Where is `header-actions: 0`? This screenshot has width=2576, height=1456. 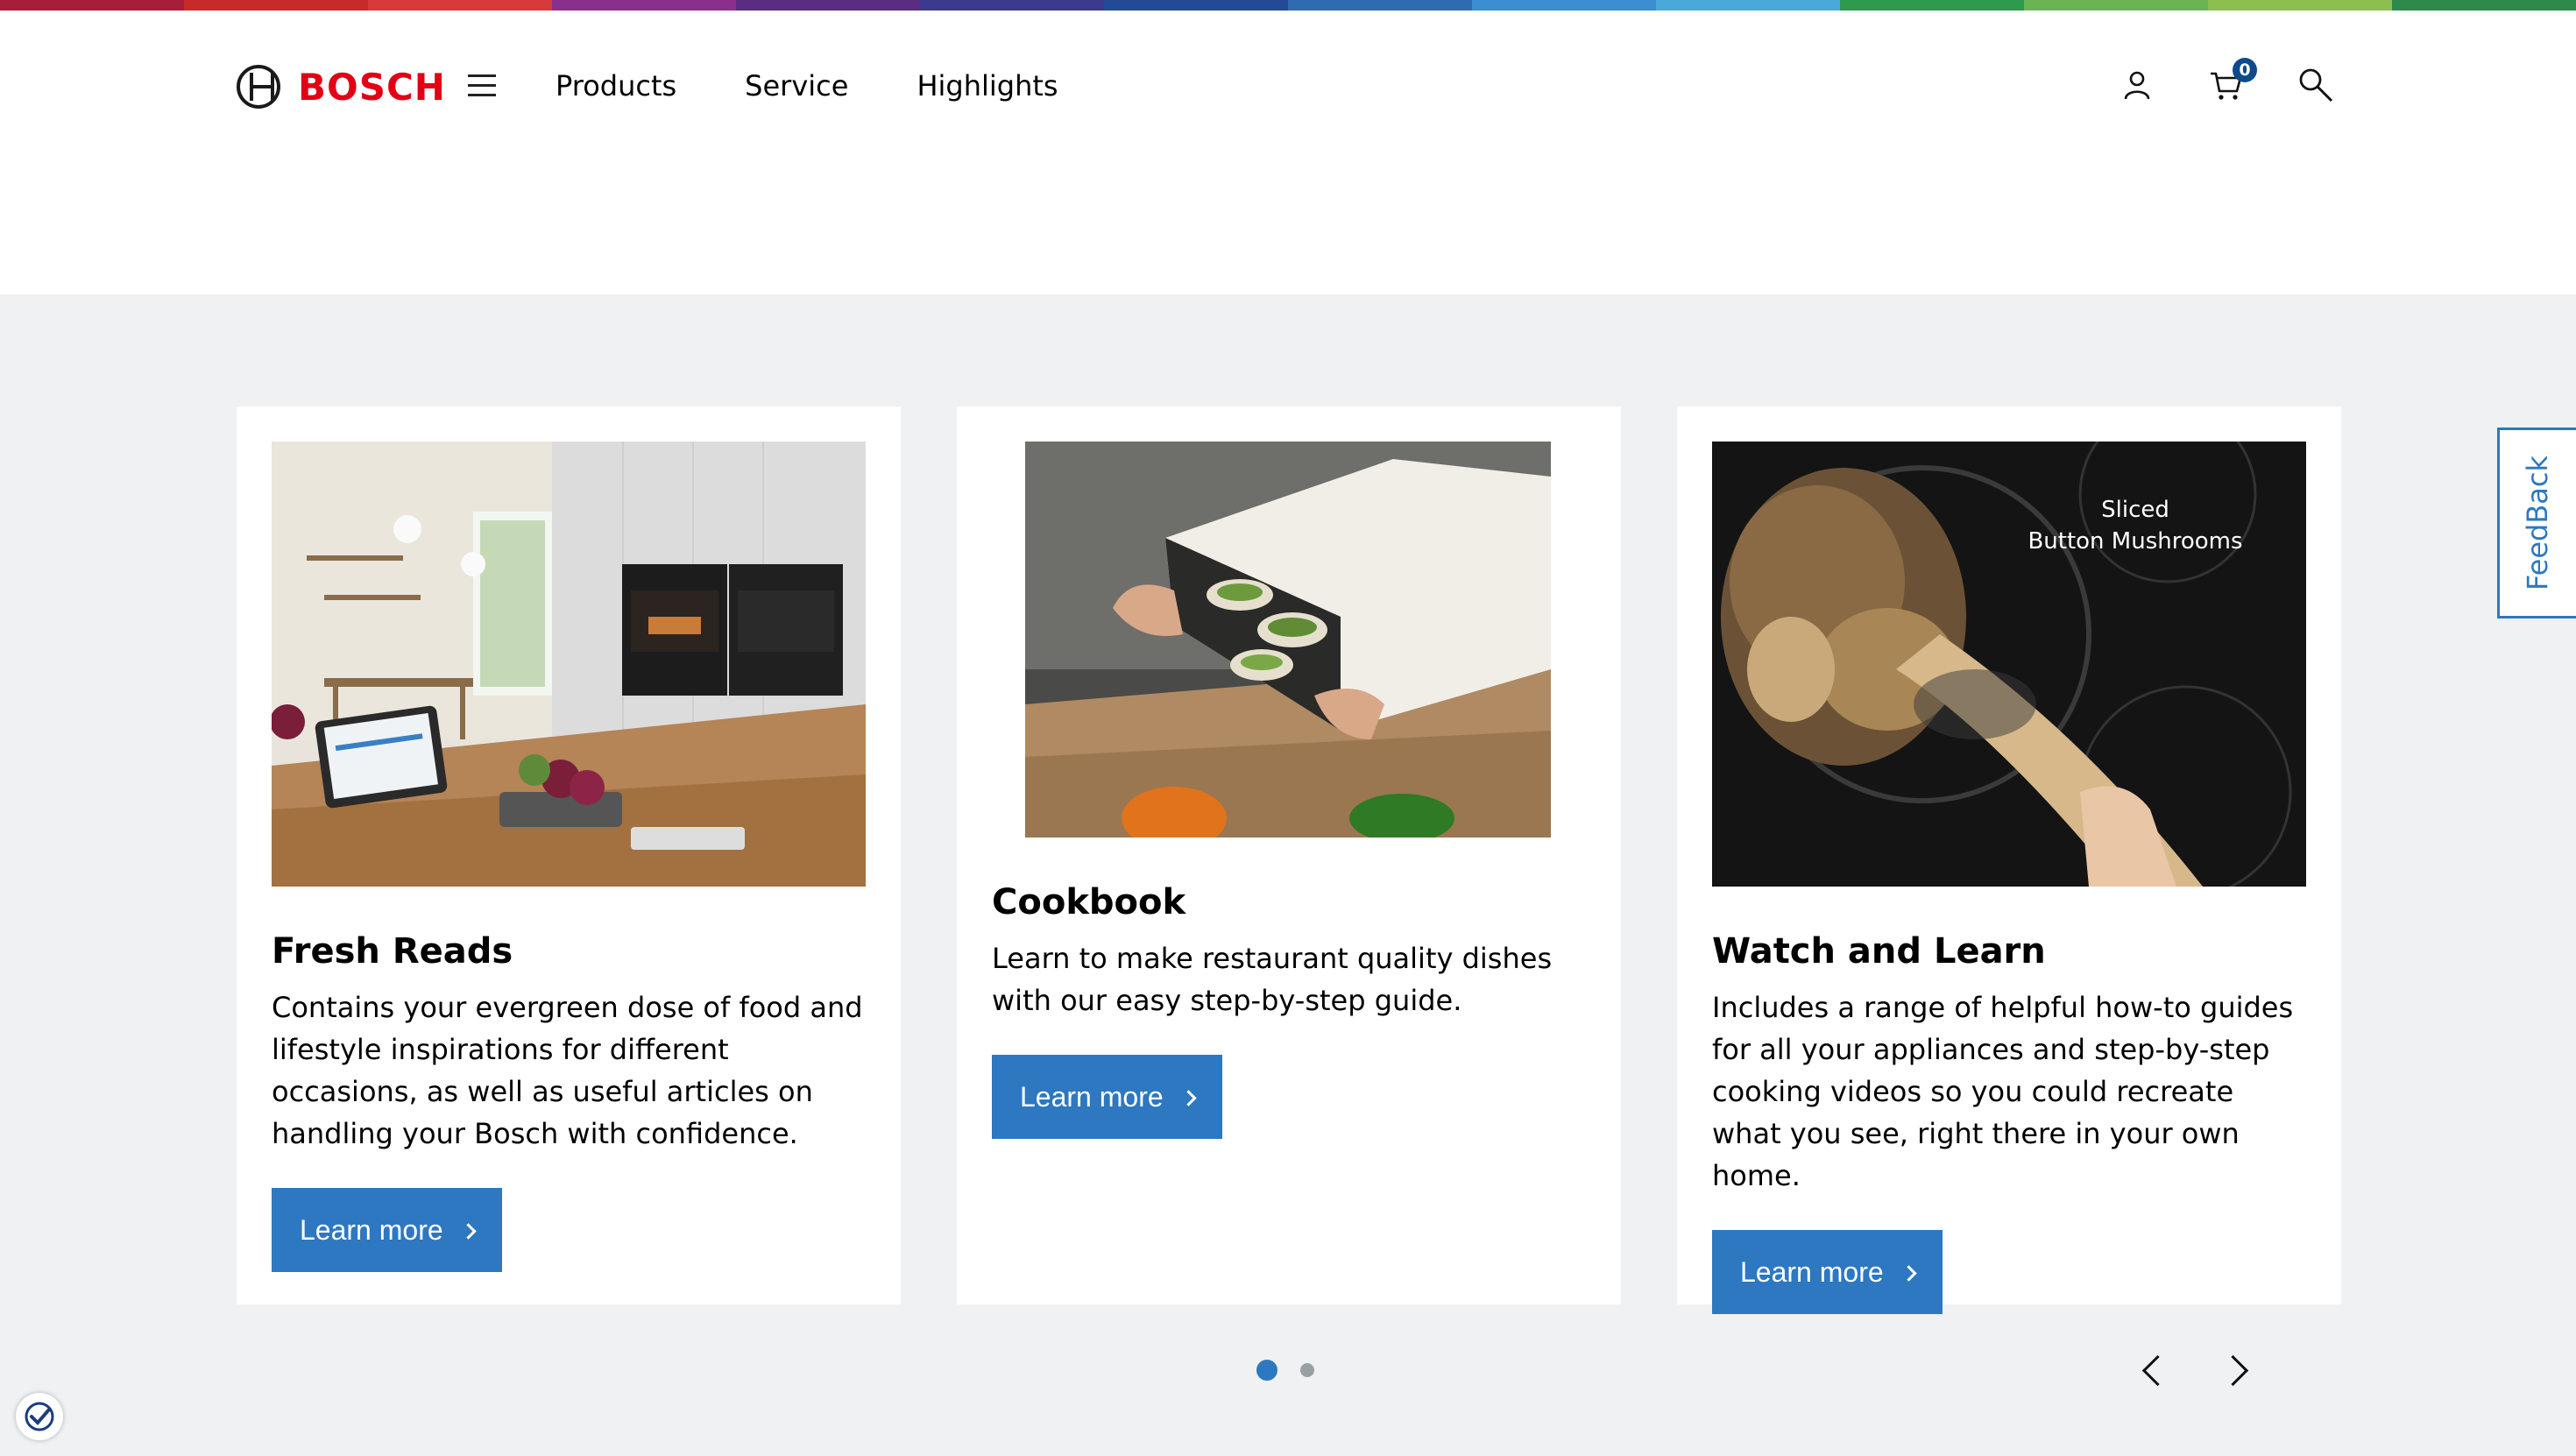 header-actions: 0 is located at coordinates (2226, 85).